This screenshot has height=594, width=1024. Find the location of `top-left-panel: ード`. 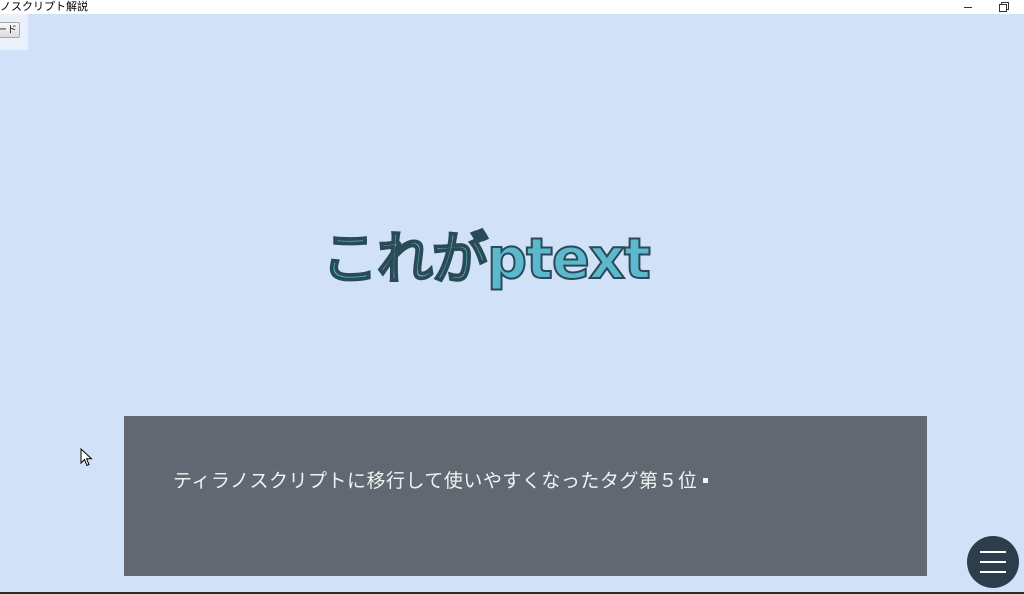

top-left-panel: ード is located at coordinates (14, 32).